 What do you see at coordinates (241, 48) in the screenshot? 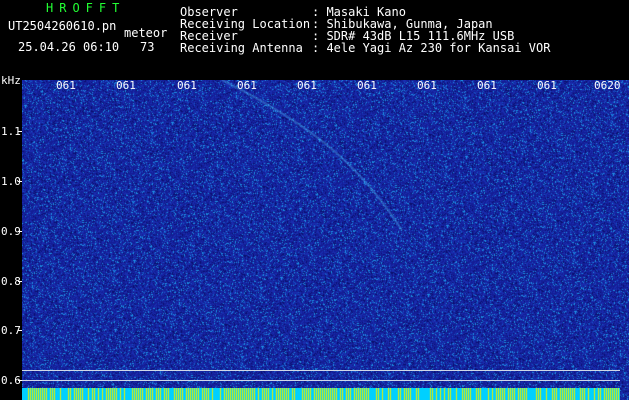
I see `antenna-label: Receiving Antenna` at bounding box center [241, 48].